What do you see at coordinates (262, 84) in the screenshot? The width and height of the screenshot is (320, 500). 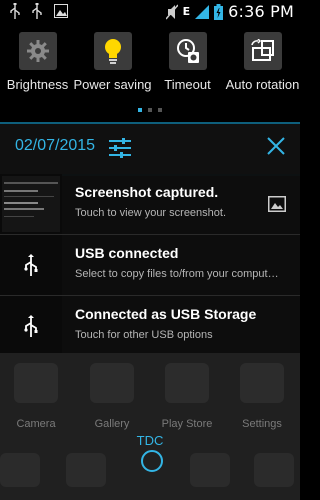 I see `tile-auto-rotation-label: Auto rotation` at bounding box center [262, 84].